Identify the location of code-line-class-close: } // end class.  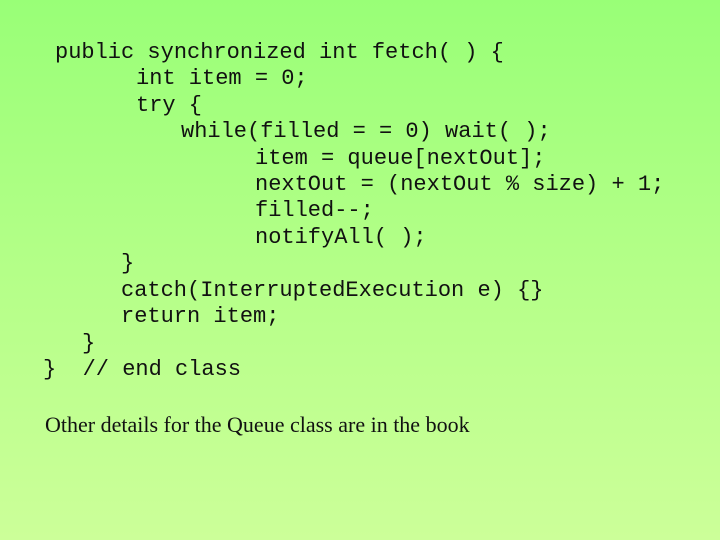
(142, 369).